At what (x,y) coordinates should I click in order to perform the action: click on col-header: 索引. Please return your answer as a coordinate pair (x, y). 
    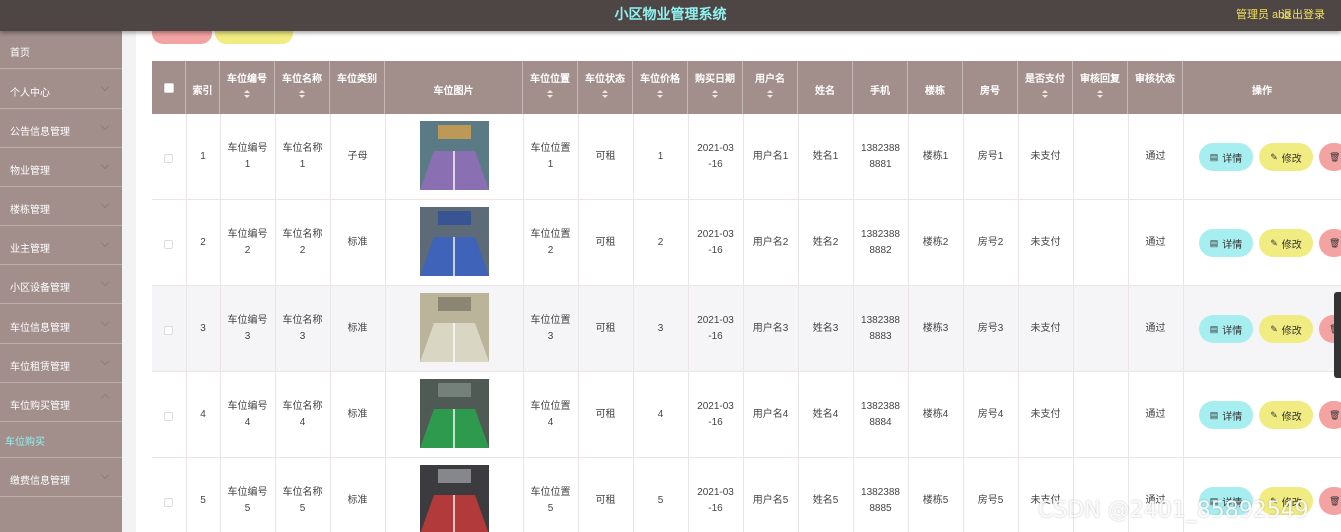
    Looking at the image, I should click on (203, 87).